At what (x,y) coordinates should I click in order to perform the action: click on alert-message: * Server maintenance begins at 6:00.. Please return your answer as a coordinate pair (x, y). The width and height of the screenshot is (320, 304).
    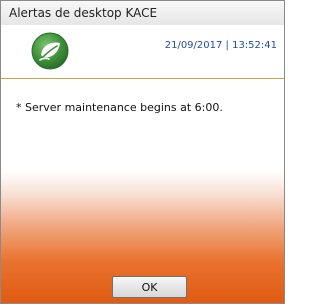
    Looking at the image, I should click on (119, 107).